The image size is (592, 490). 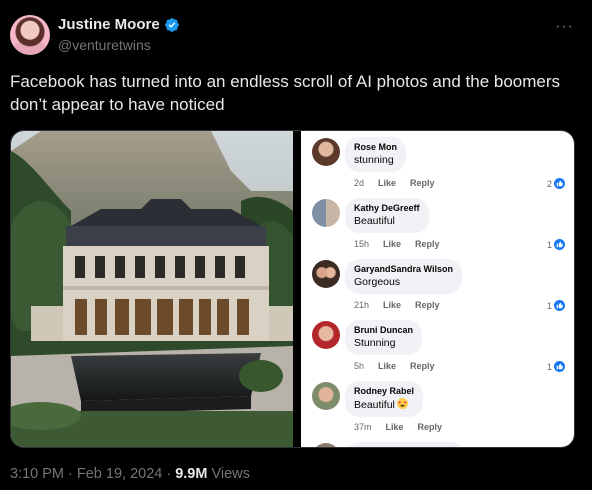 What do you see at coordinates (564, 27) in the screenshot?
I see `more-icon: ···` at bounding box center [564, 27].